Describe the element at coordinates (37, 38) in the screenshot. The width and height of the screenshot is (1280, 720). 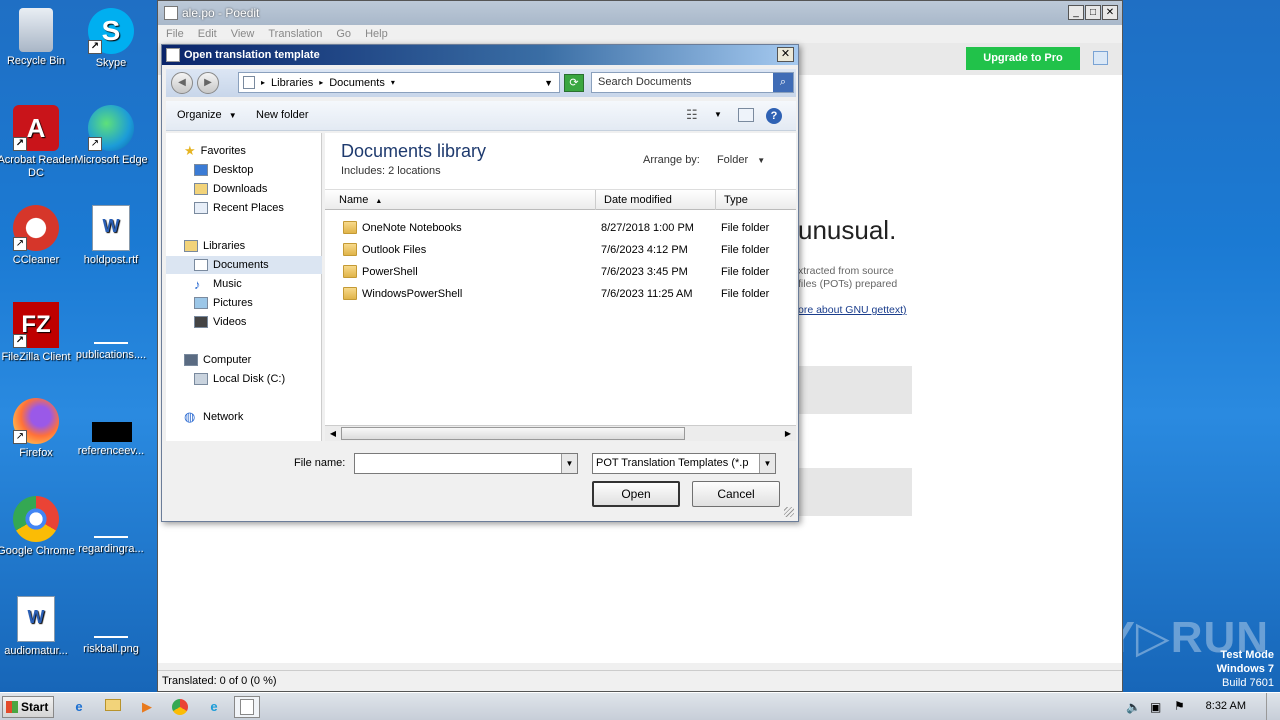
I see `desktop-icon-recycle-bin: Recycle Bin` at that location.